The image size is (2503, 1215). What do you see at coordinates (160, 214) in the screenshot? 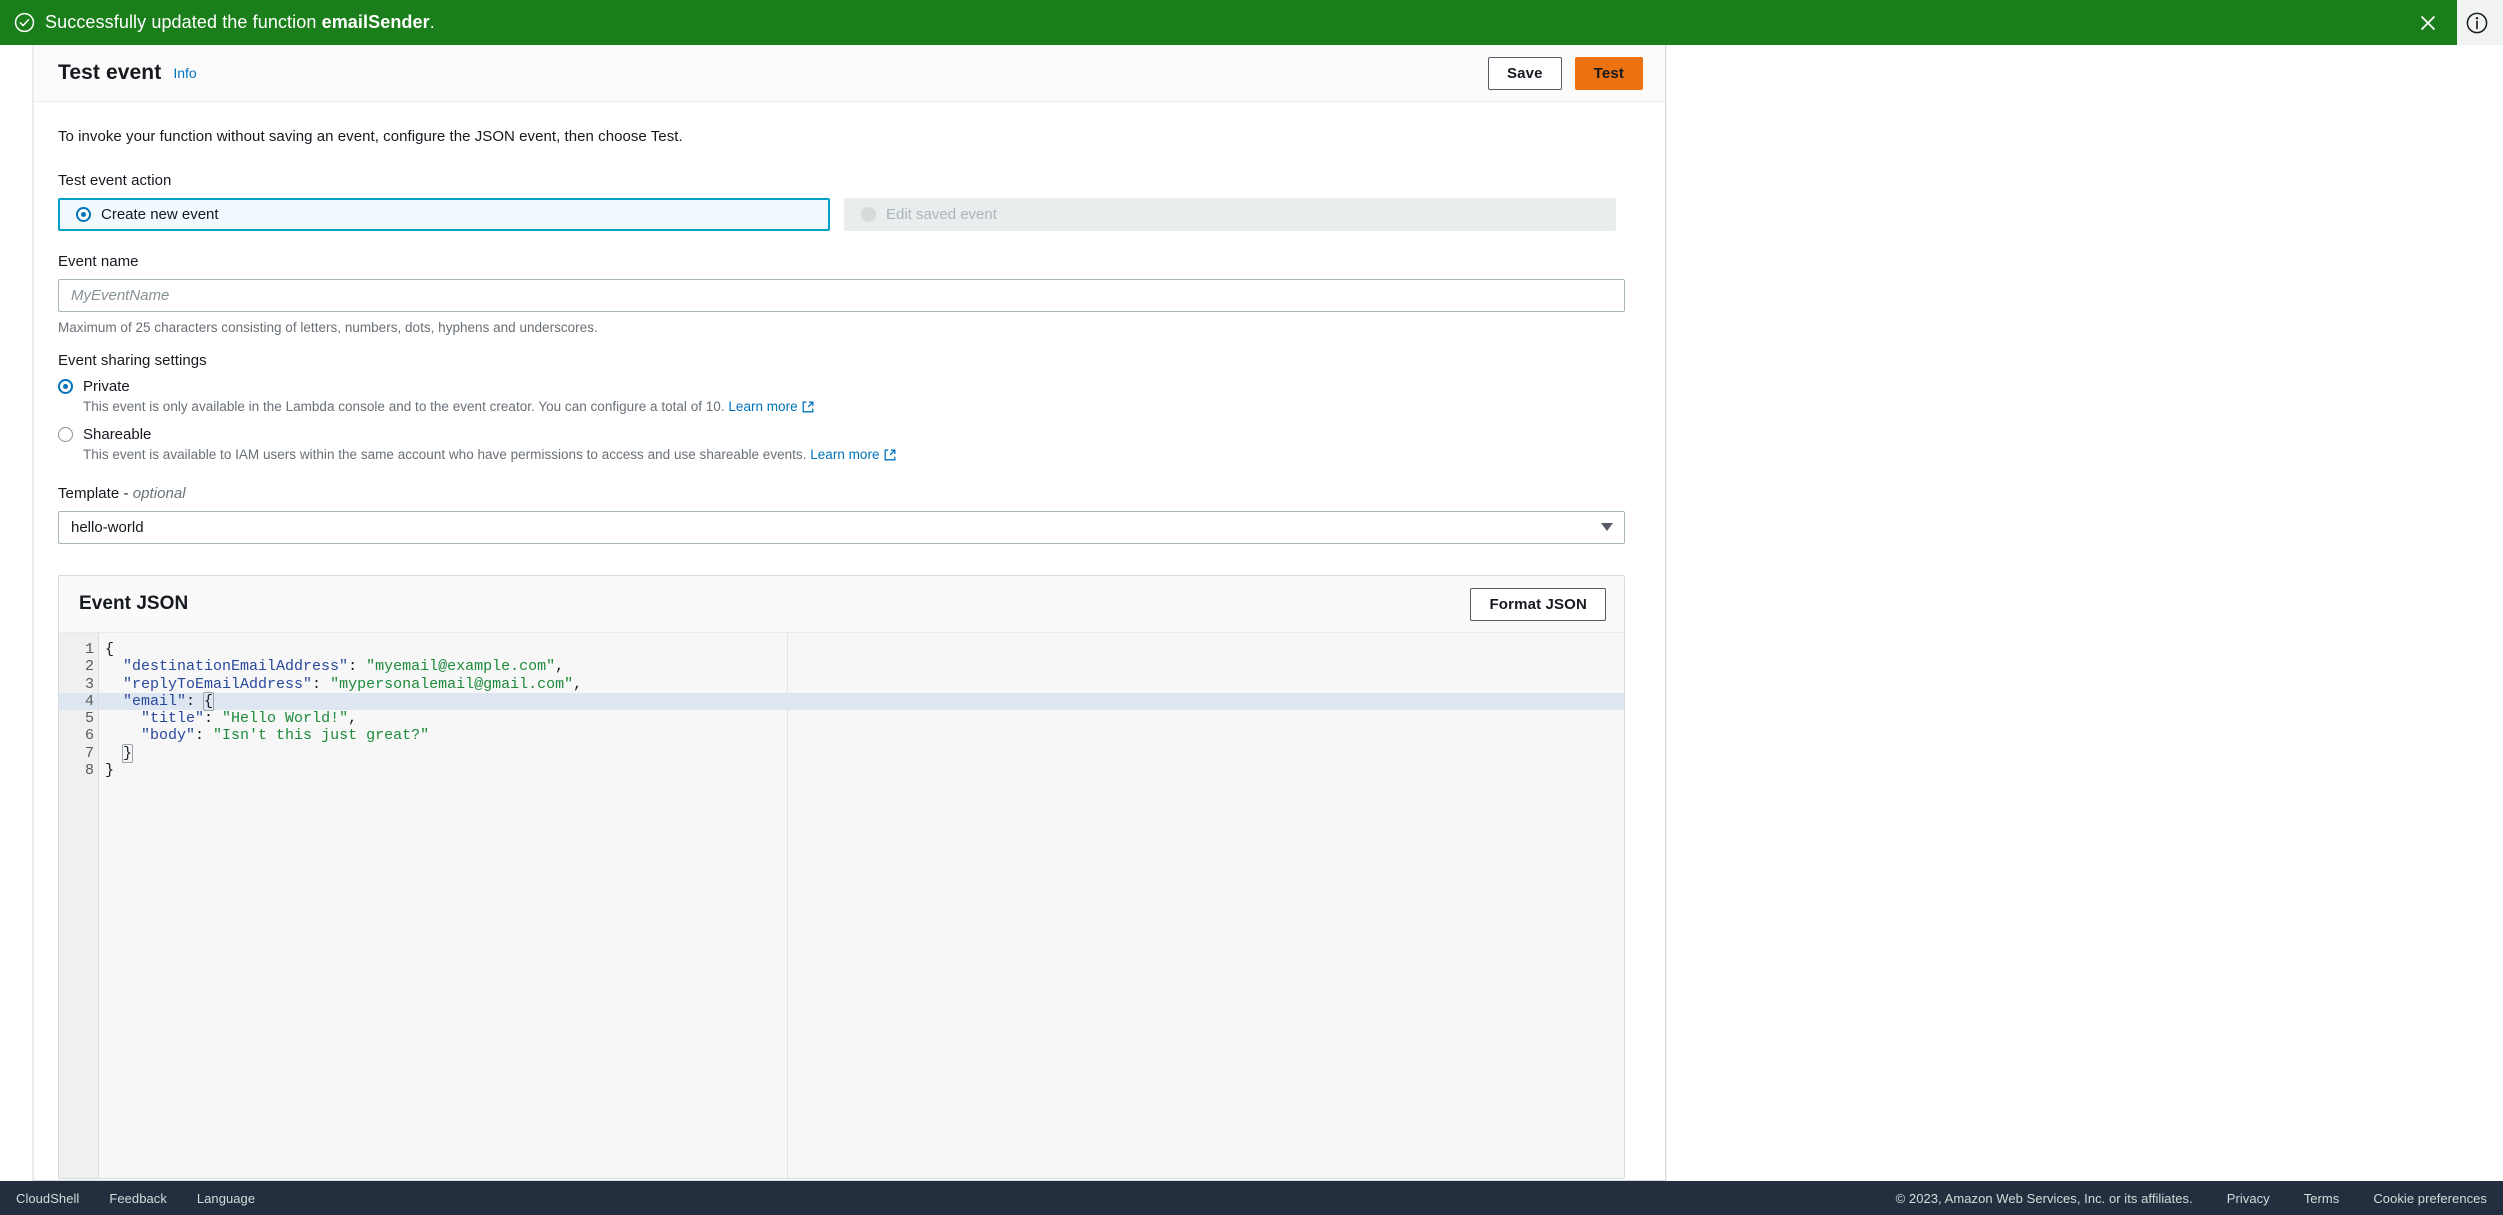
I see `radio-tile-label: Create new event` at bounding box center [160, 214].